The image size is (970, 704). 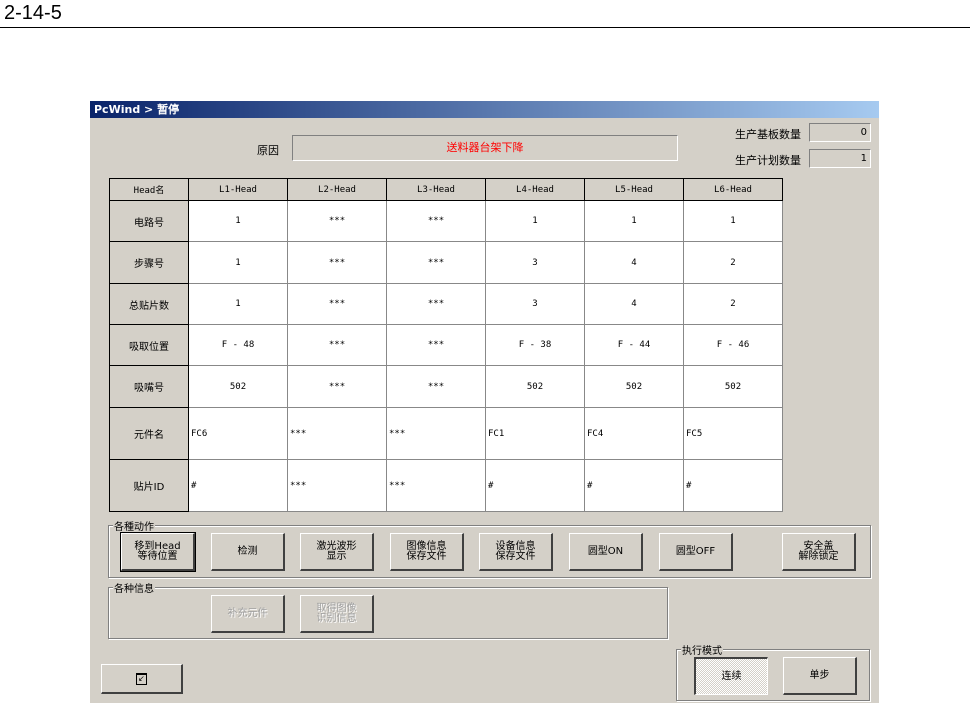 What do you see at coordinates (535, 433) in the screenshot?
I see `table-cell: FC1` at bounding box center [535, 433].